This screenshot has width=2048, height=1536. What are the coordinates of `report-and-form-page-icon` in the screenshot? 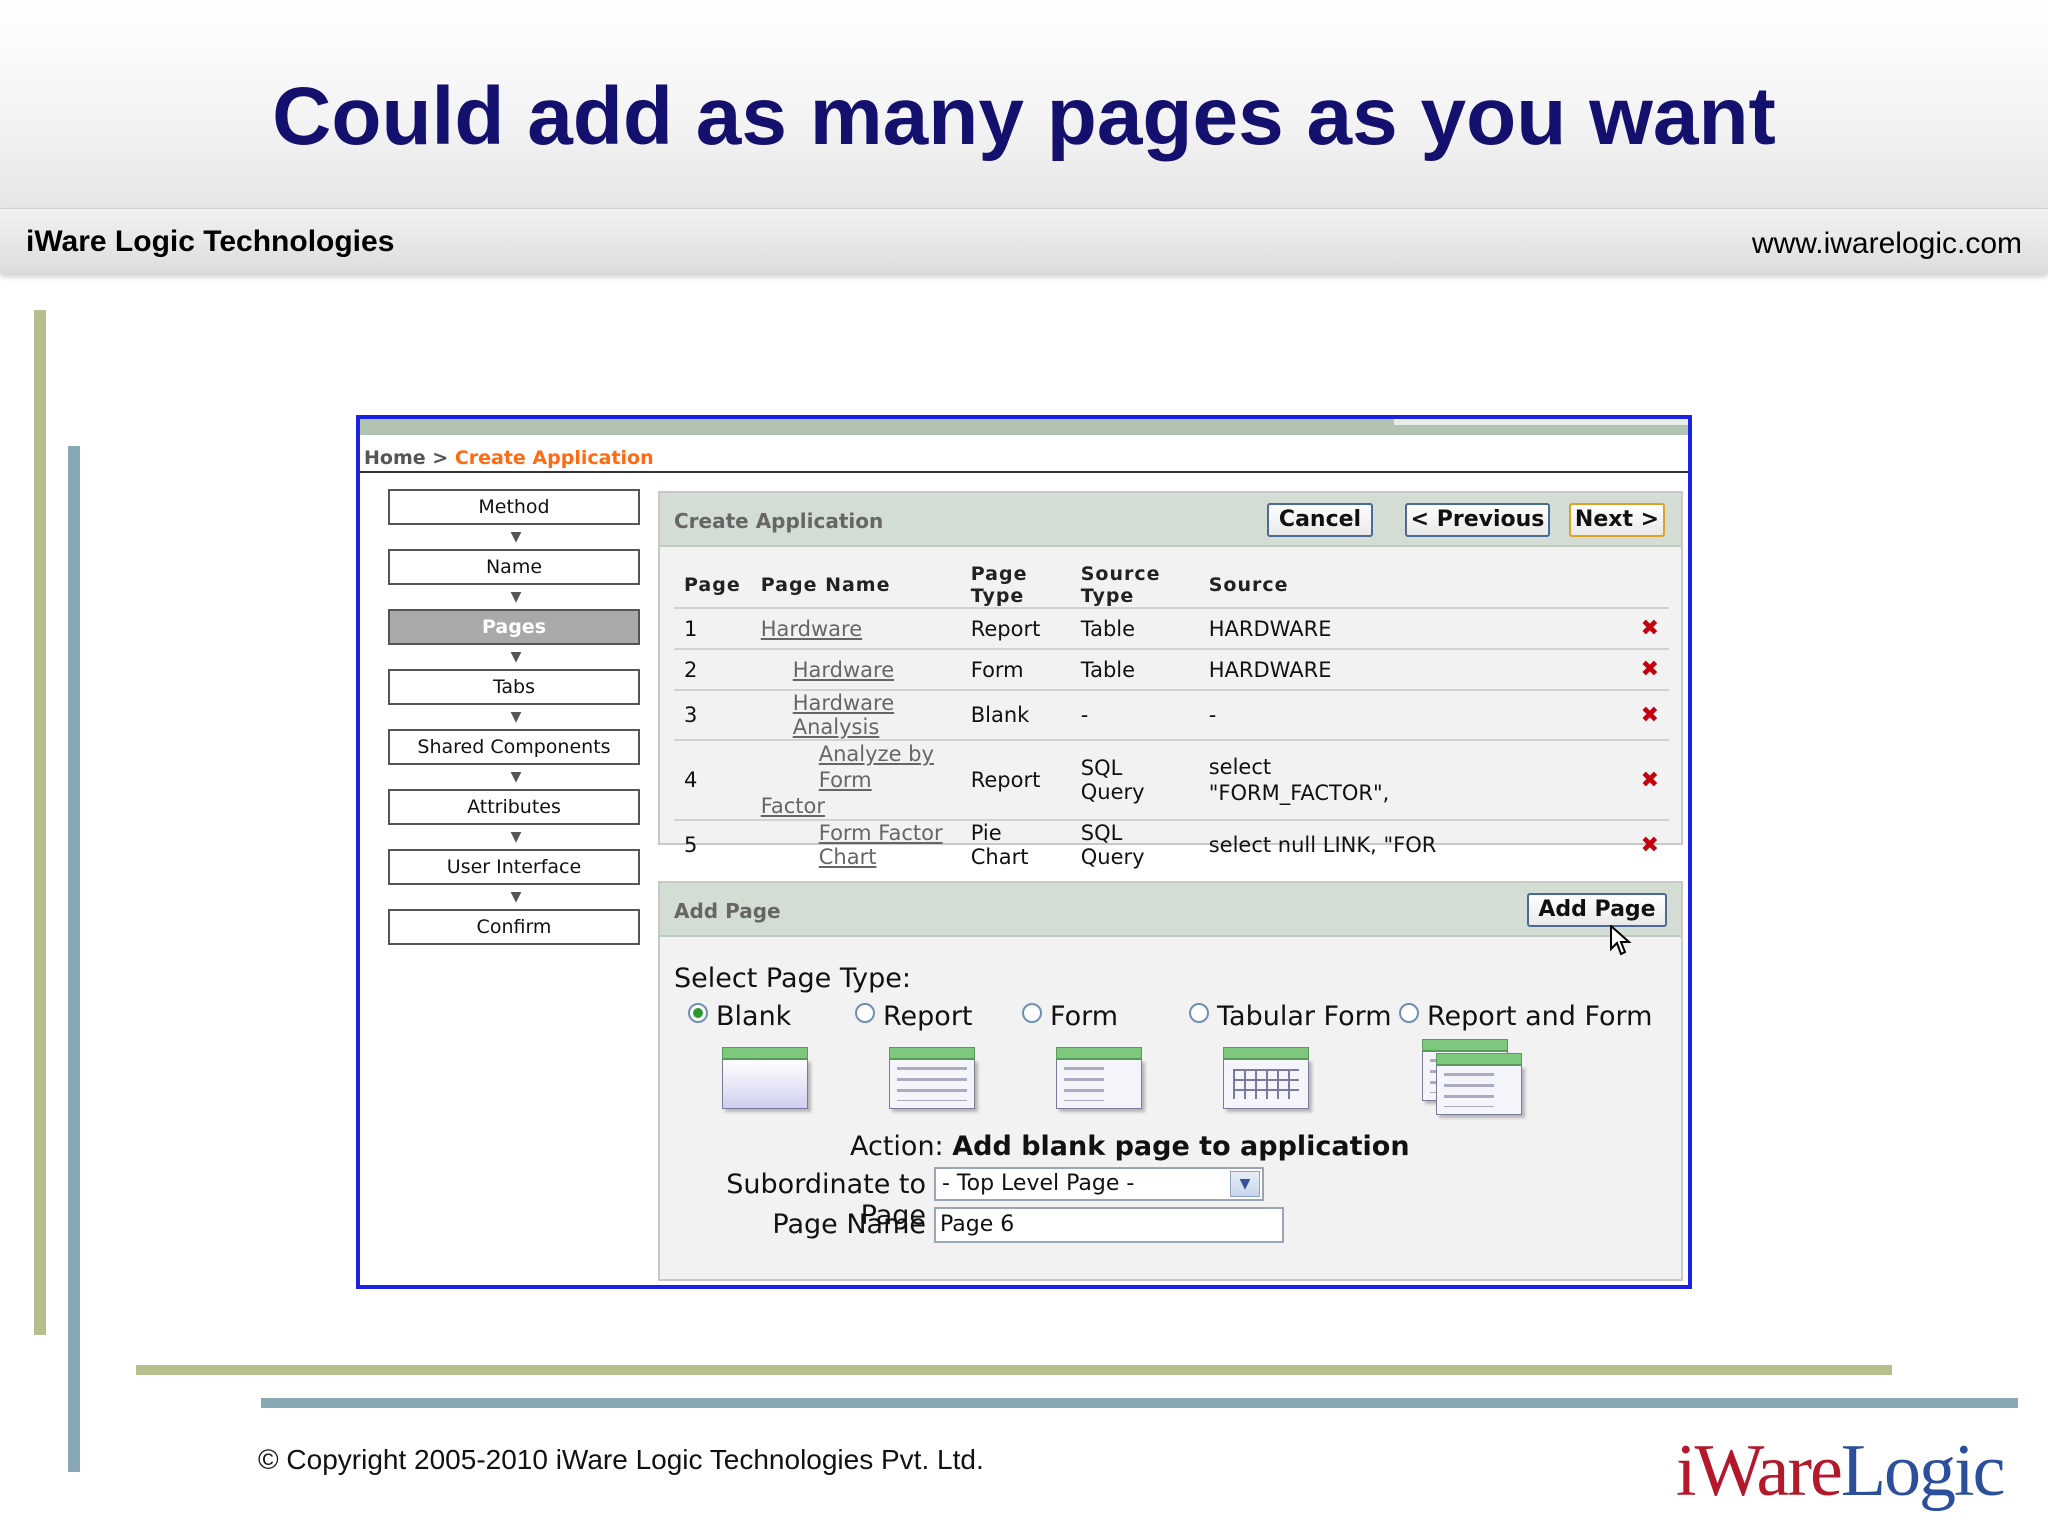 It's located at (1479, 1084).